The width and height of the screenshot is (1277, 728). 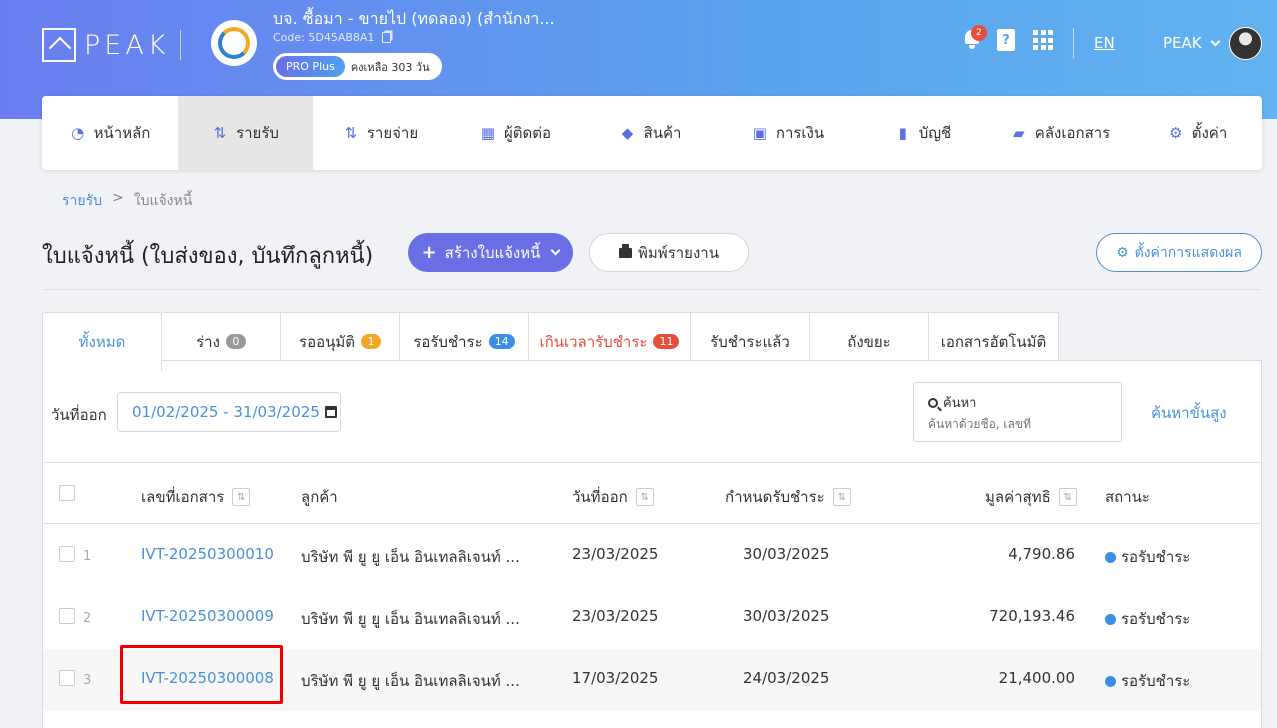 I want to click on col-label: ลูกค้า, so click(x=319, y=497).